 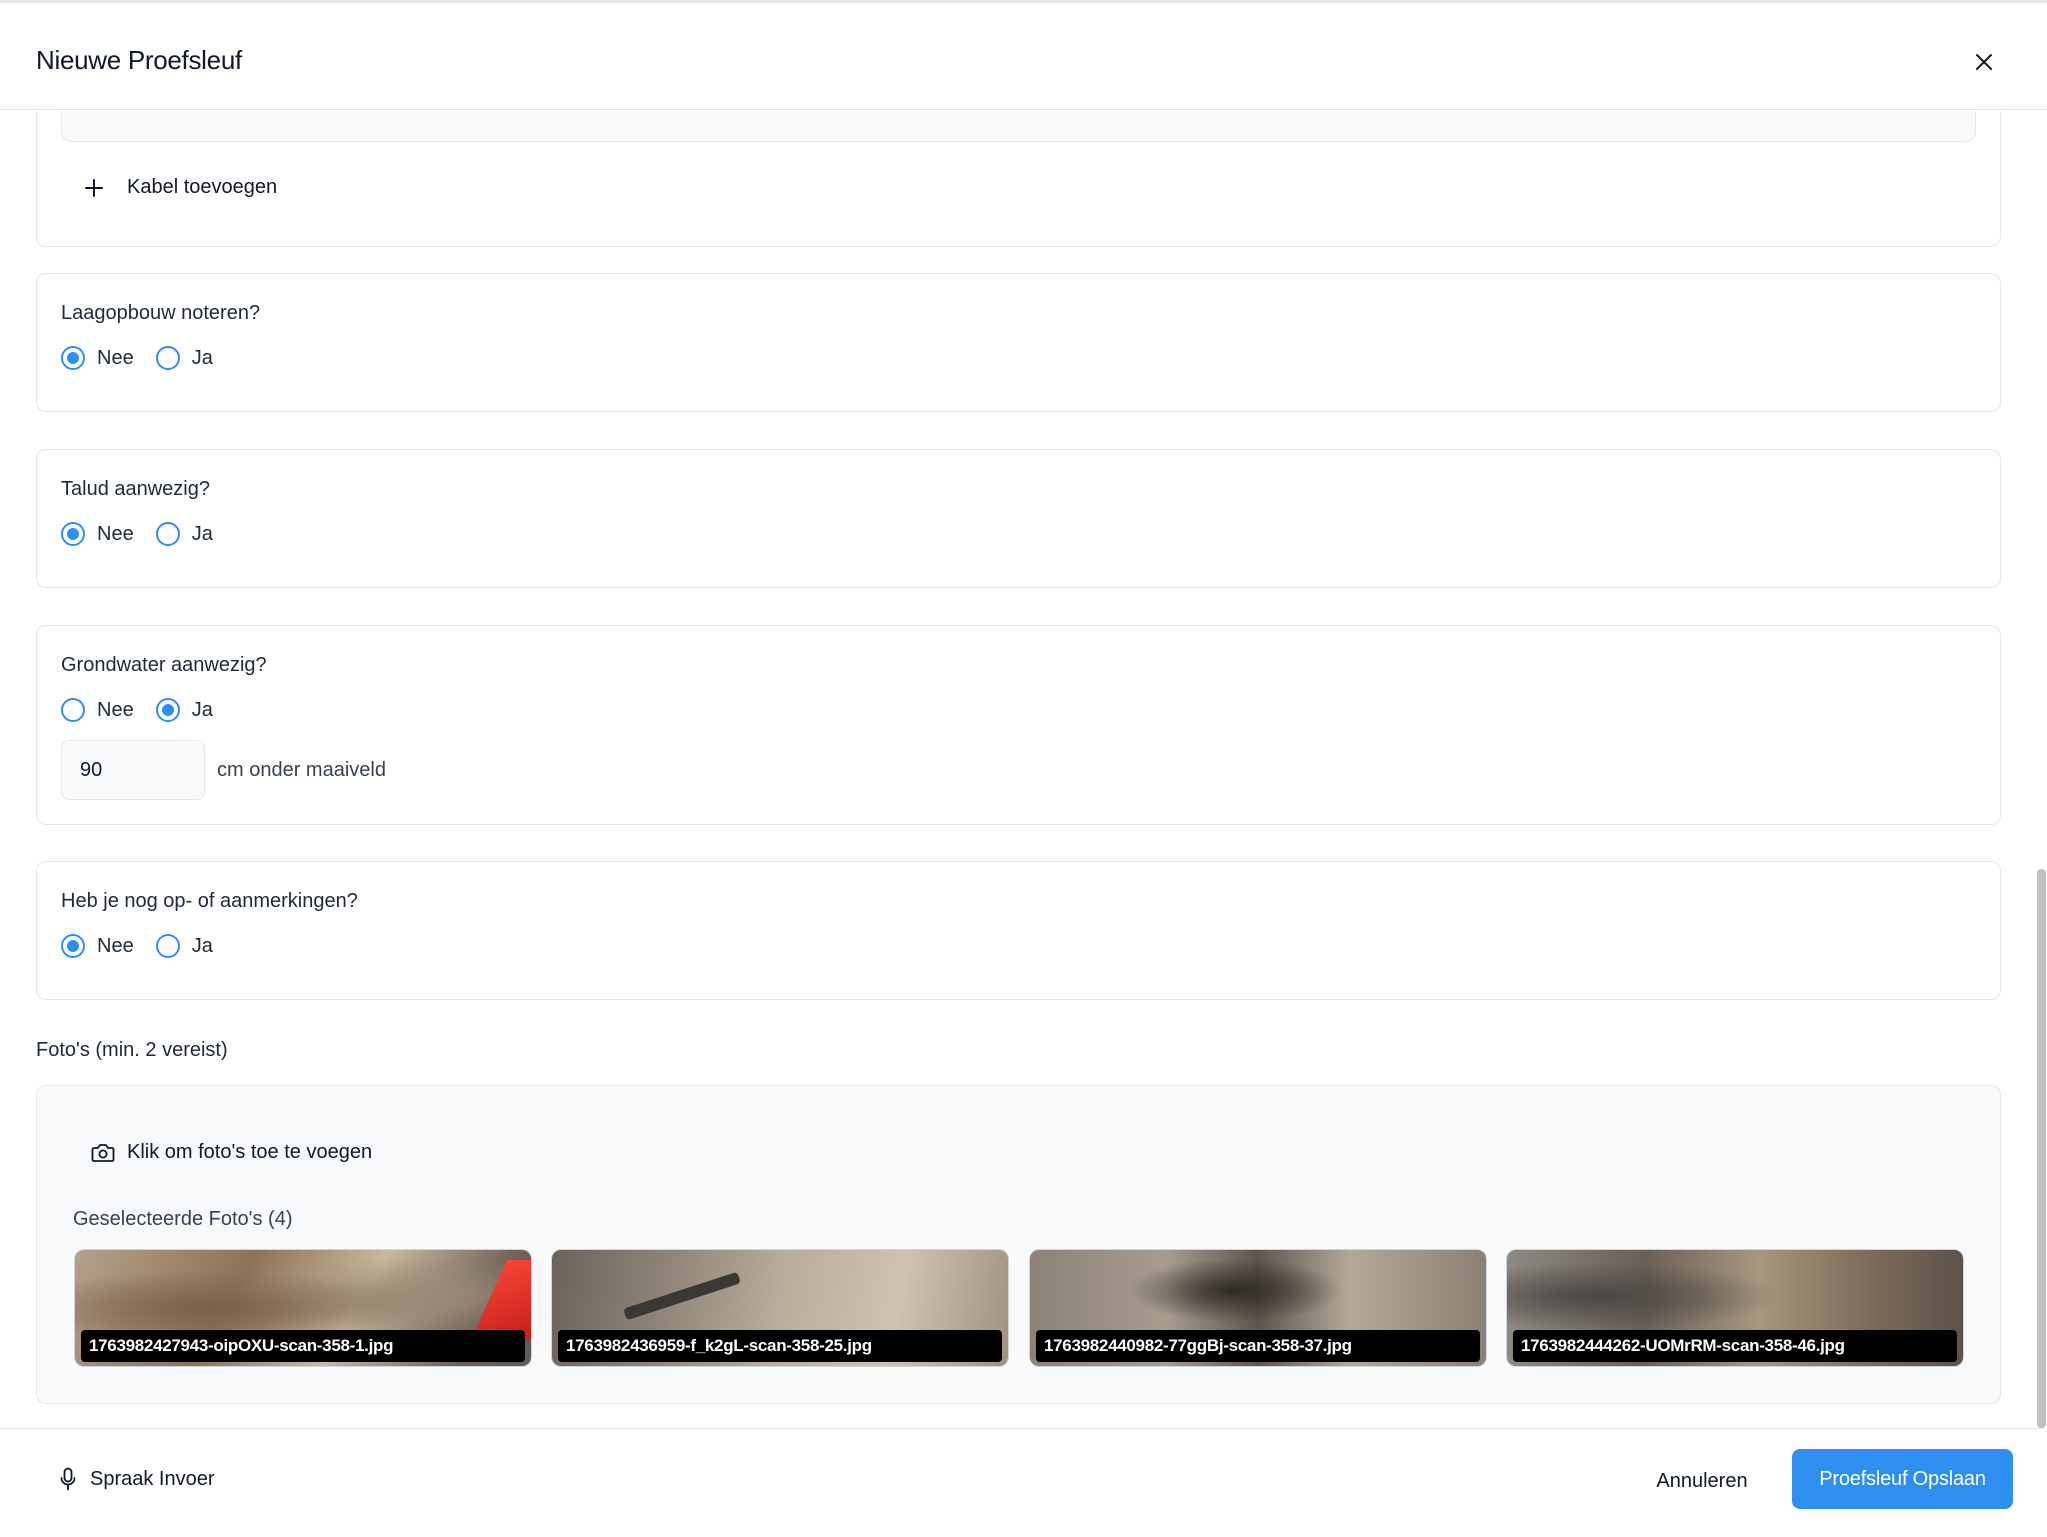 What do you see at coordinates (780, 1346) in the screenshot?
I see `photo-filename: 1763982436959-f_k2gL-scan-358-25.jpg` at bounding box center [780, 1346].